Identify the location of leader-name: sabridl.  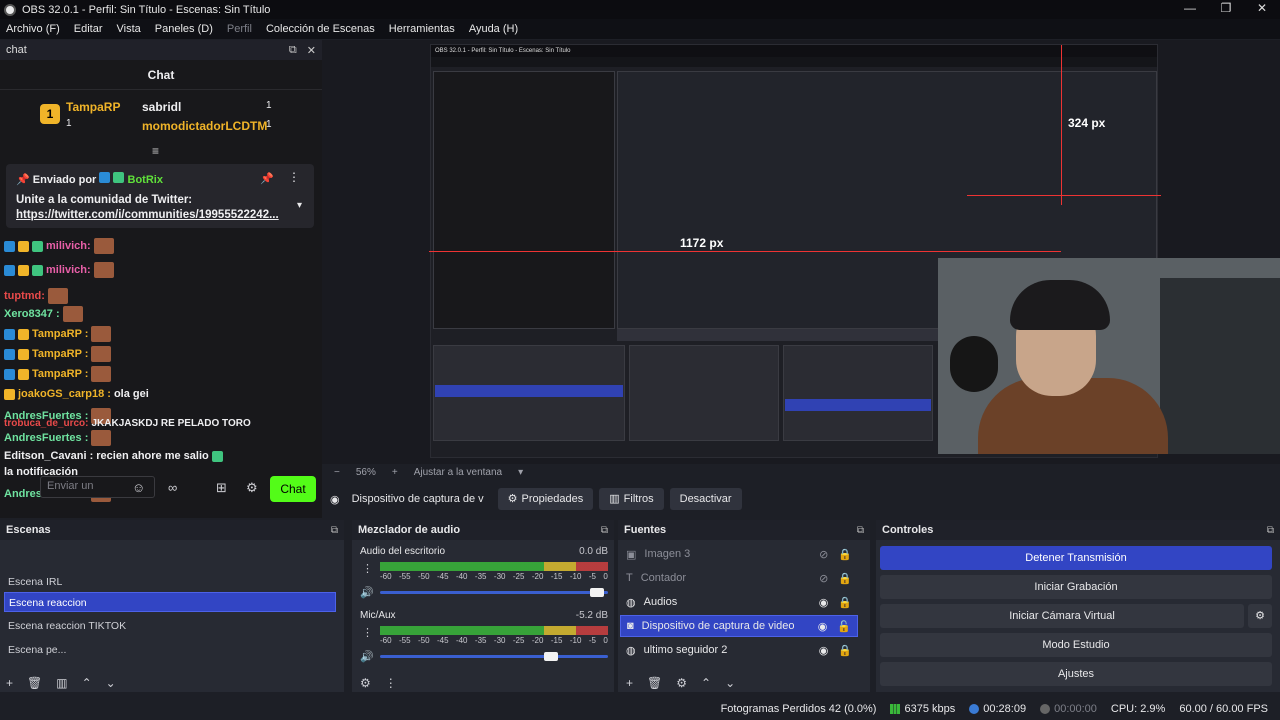
(161, 107).